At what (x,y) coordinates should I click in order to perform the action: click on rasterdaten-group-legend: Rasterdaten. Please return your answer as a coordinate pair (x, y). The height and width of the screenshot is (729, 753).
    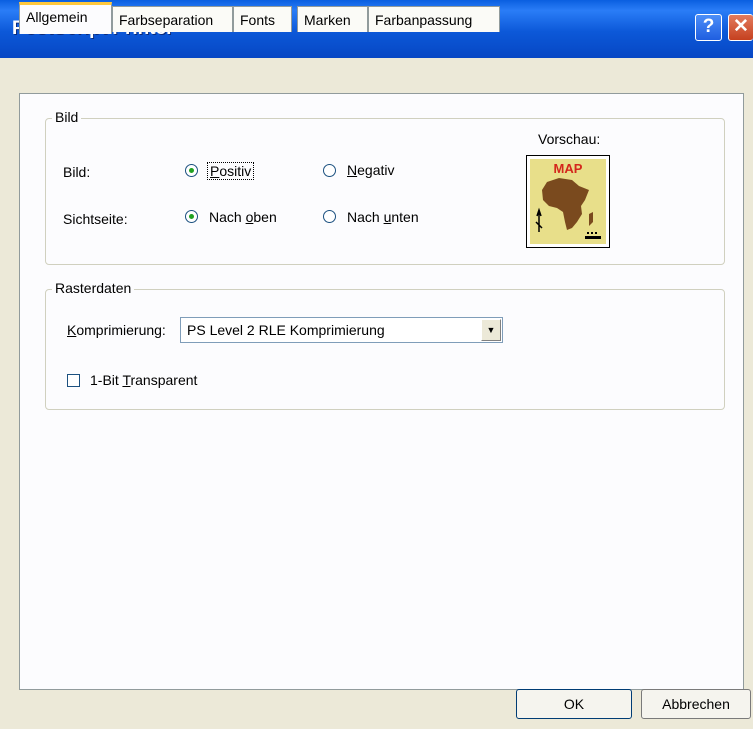
    Looking at the image, I should click on (93, 288).